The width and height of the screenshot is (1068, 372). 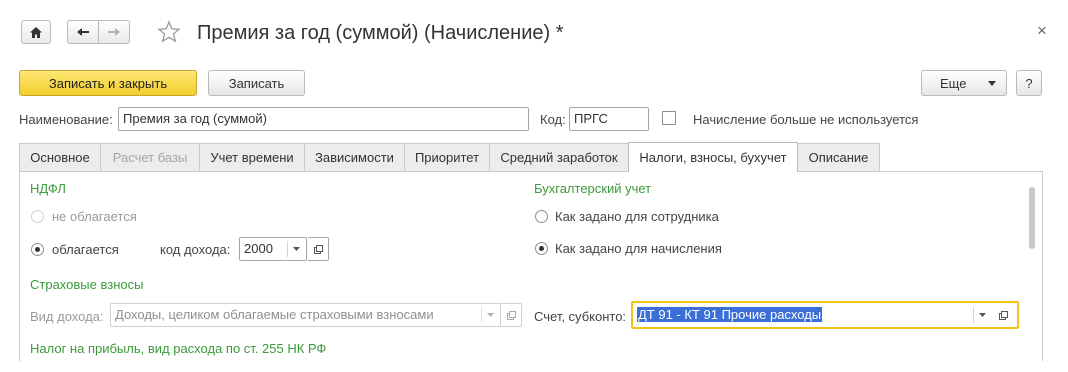 What do you see at coordinates (108, 83) in the screenshot?
I see `save-and-close-button: Записать и закрыть` at bounding box center [108, 83].